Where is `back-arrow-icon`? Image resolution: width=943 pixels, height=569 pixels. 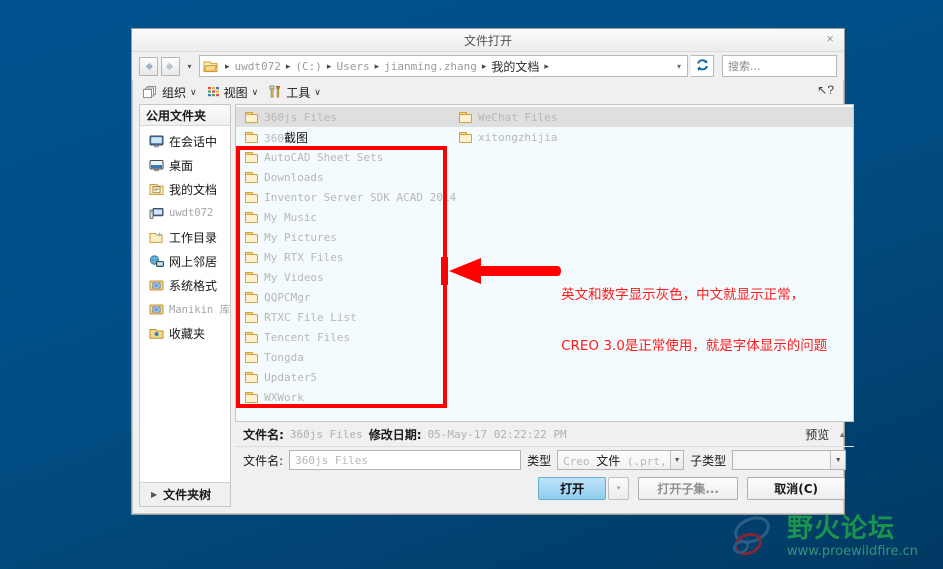
back-arrow-icon is located at coordinates (148, 66).